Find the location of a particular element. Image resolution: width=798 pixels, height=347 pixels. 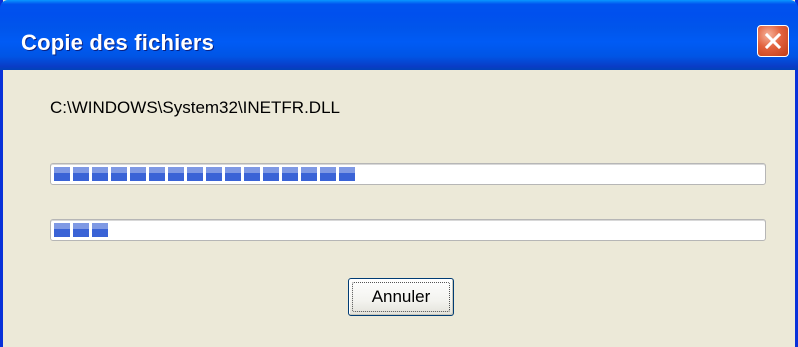

cancel-button-label: Annuler is located at coordinates (401, 296).